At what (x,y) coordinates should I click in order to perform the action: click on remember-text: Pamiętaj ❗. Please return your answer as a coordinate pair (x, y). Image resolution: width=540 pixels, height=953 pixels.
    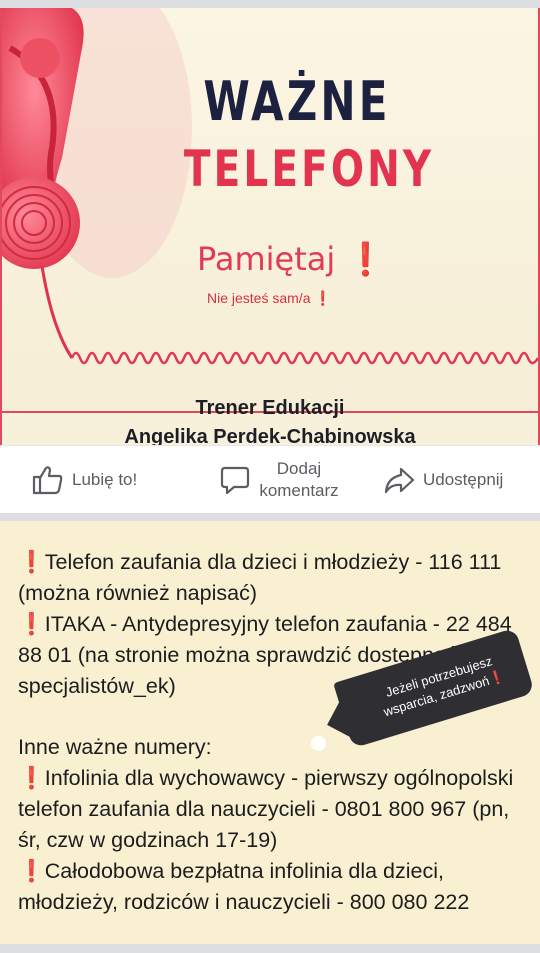
    Looking at the image, I should click on (291, 259).